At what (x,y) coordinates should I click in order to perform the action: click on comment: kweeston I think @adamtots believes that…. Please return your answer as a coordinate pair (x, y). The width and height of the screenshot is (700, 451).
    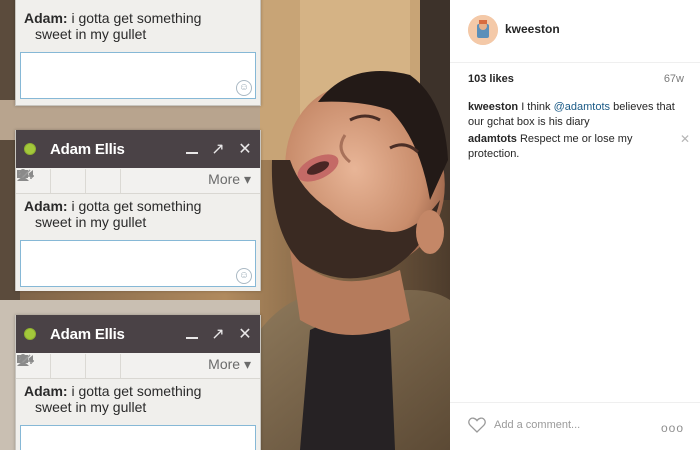
    Looking at the image, I should click on (575, 115).